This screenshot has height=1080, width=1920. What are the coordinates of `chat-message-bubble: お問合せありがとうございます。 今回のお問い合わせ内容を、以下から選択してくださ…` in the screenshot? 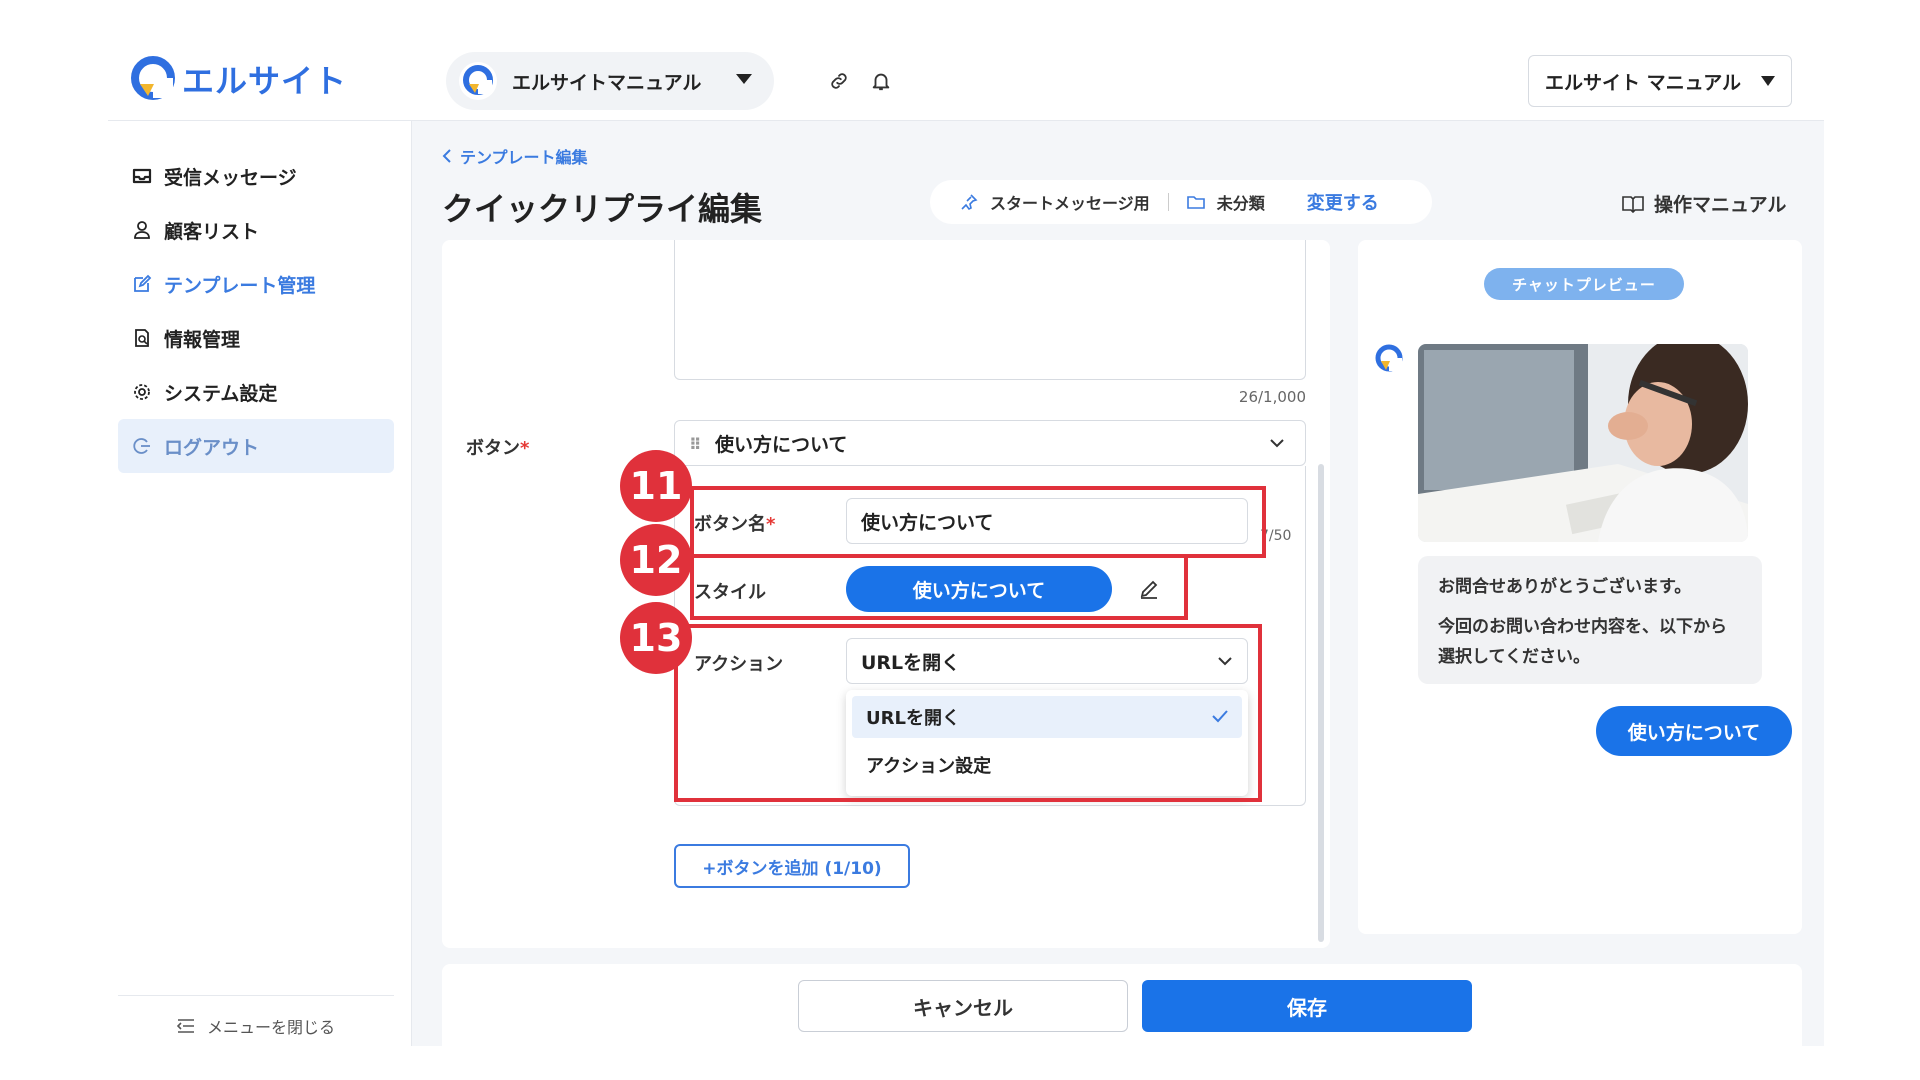 It's located at (1590, 620).